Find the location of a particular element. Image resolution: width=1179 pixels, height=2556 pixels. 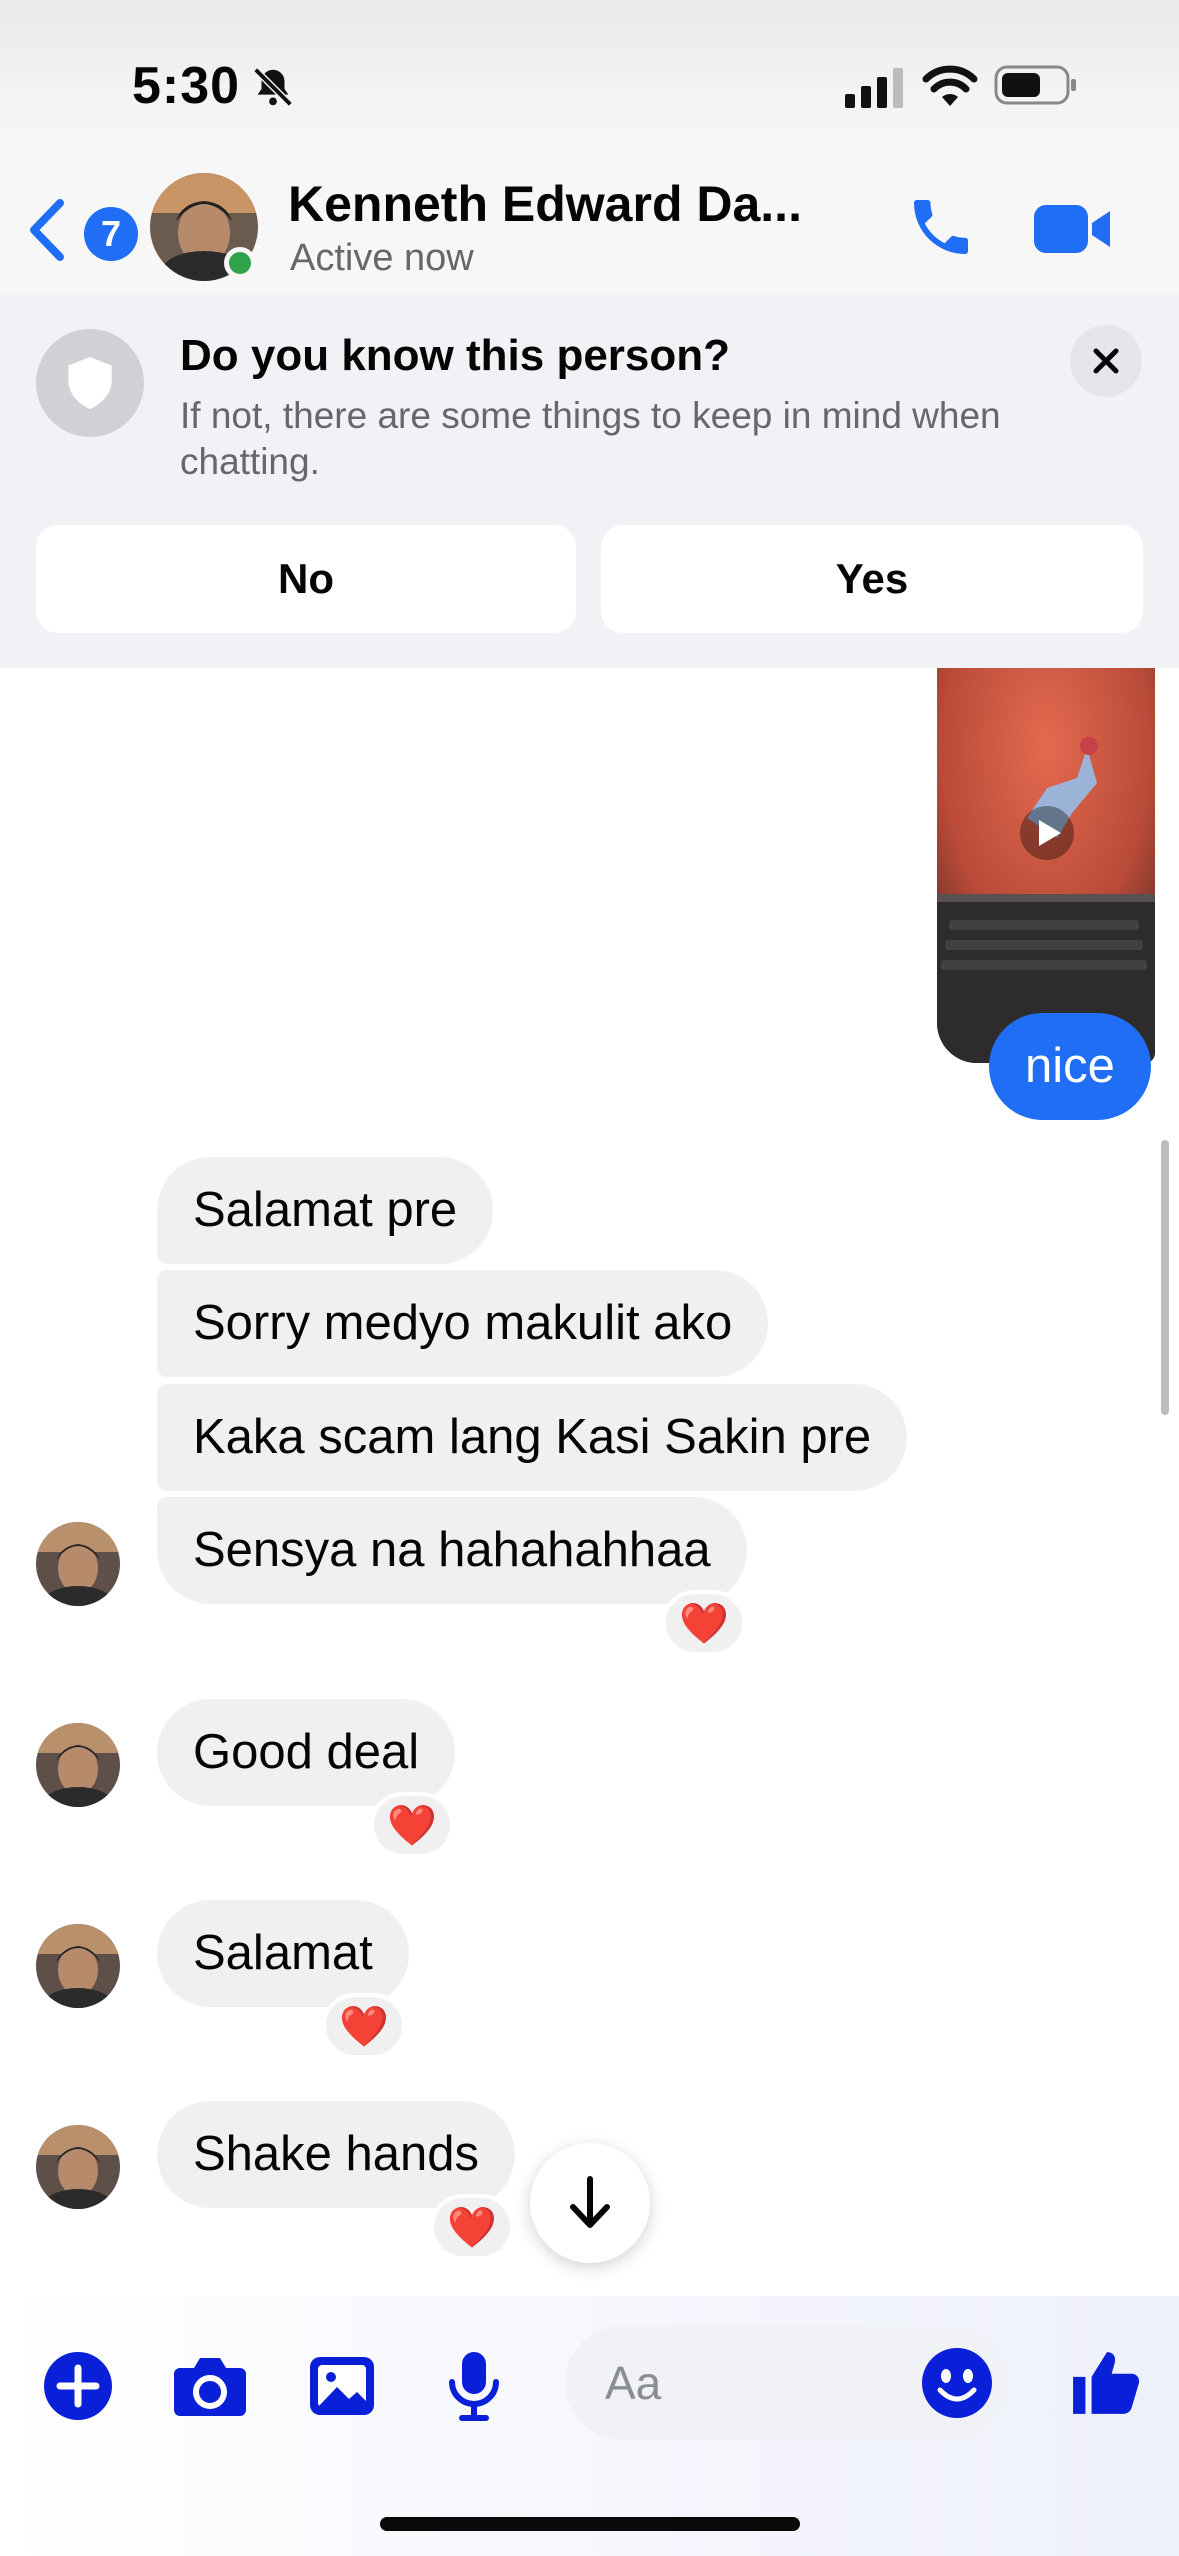

video-thumbnail is located at coordinates (1046, 865).